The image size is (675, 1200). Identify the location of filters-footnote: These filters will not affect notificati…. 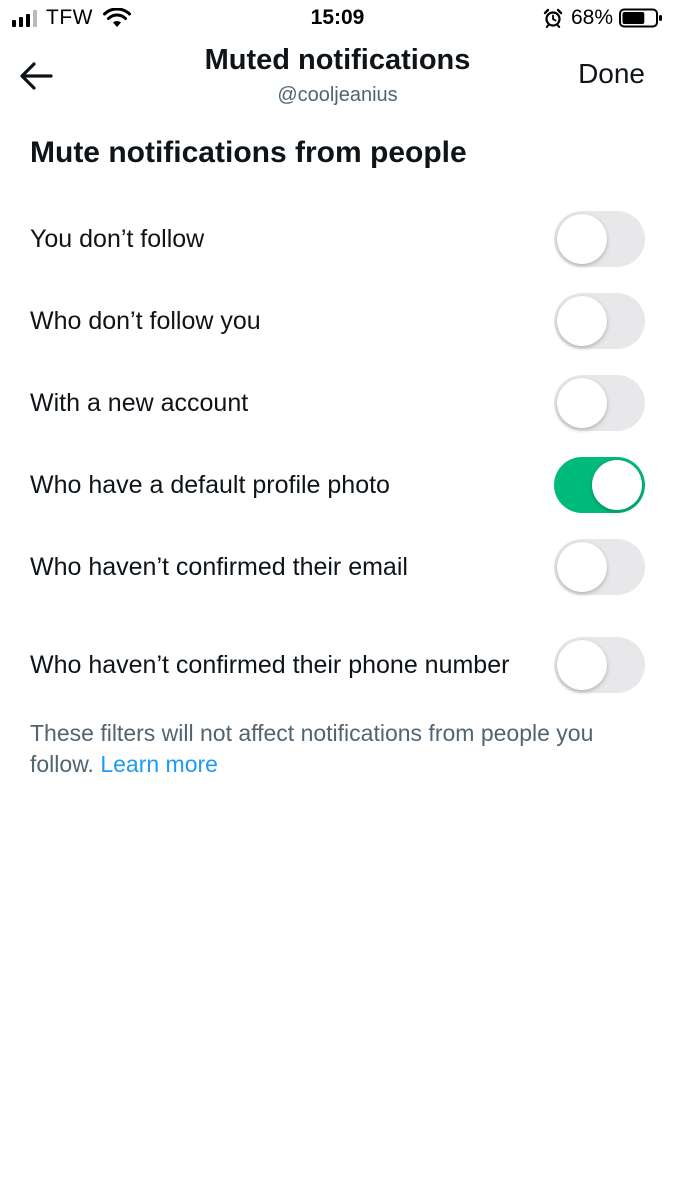
(340, 749).